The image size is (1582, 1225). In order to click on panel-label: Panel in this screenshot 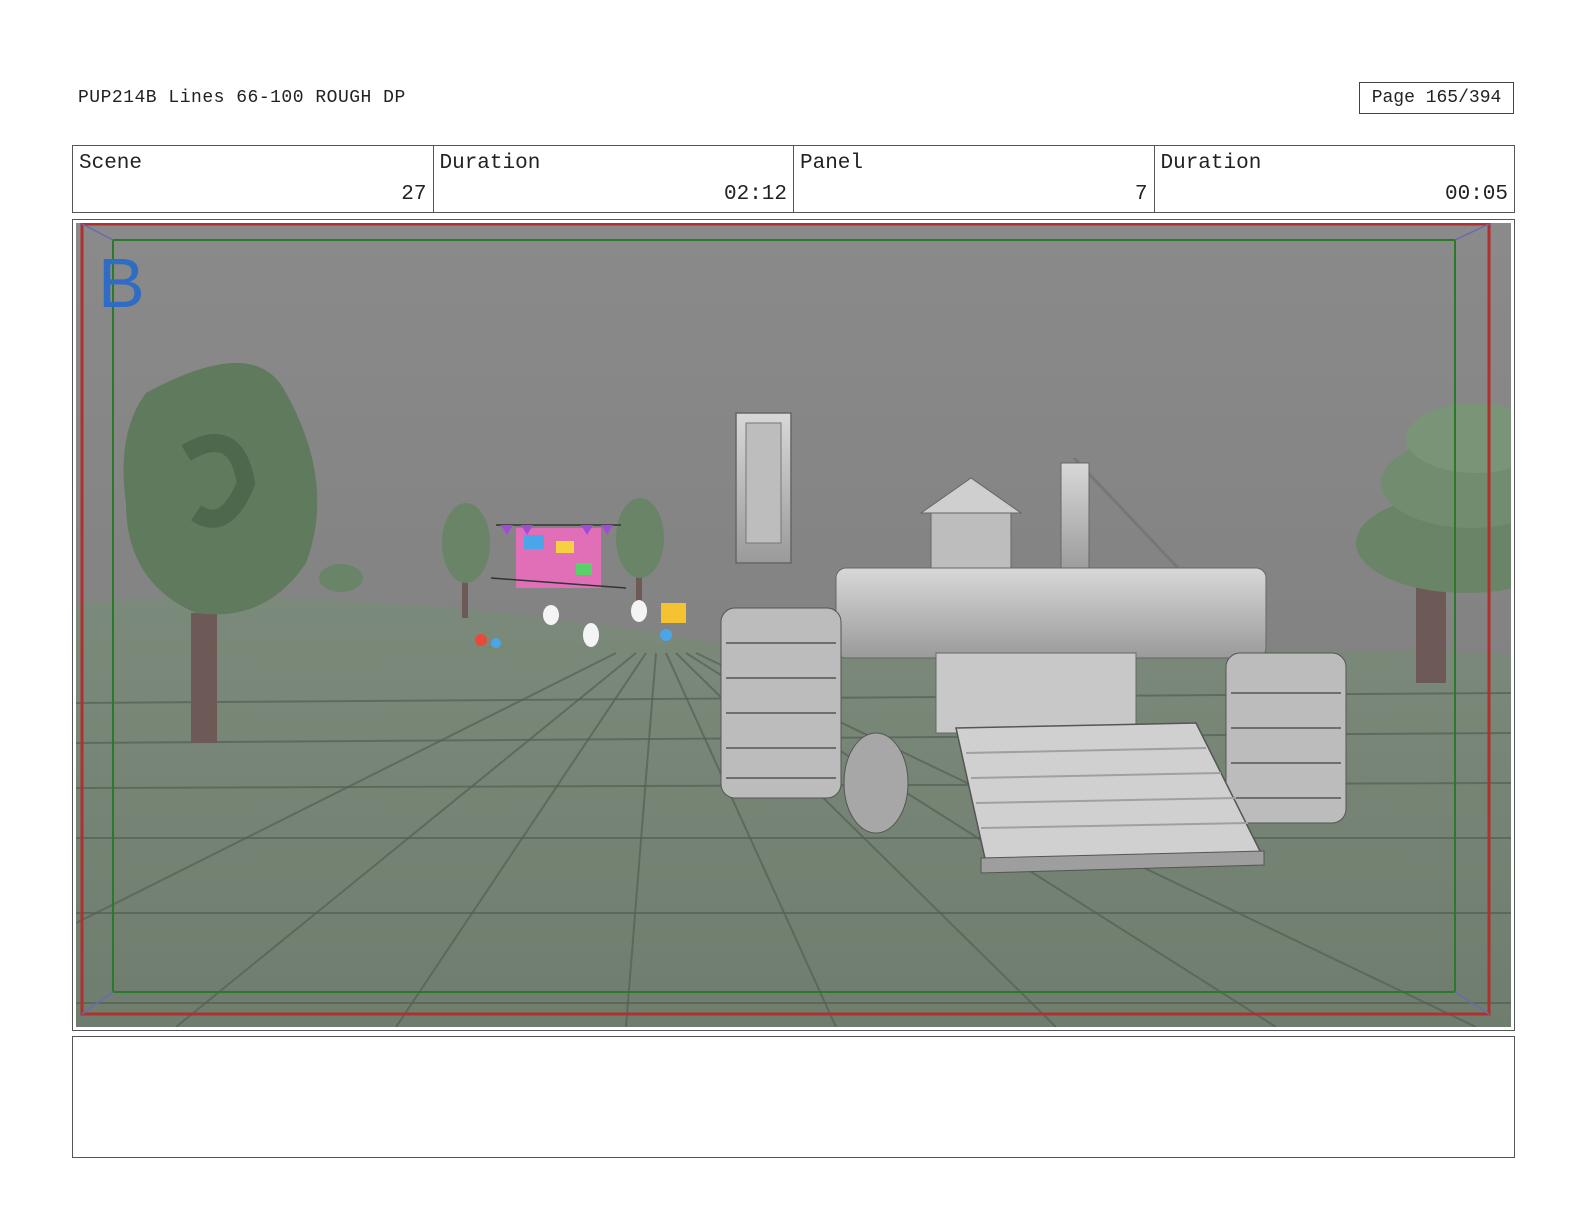, I will do `click(832, 163)`.